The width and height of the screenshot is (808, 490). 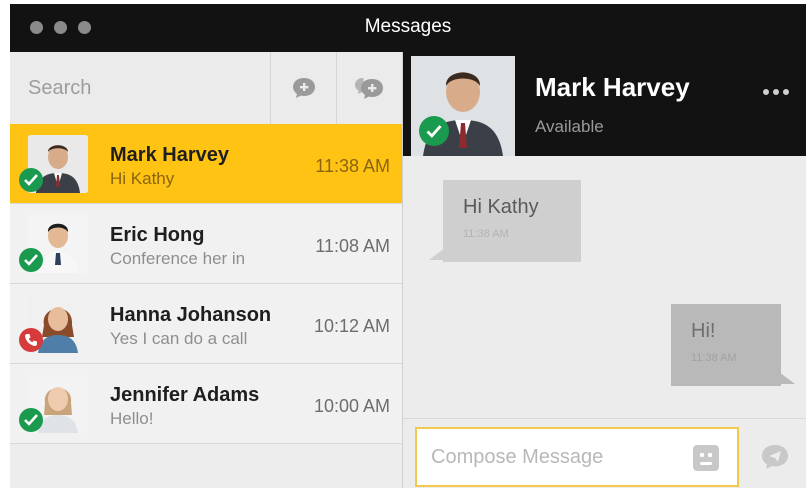 I want to click on message-text: Hi!, so click(x=703, y=331).